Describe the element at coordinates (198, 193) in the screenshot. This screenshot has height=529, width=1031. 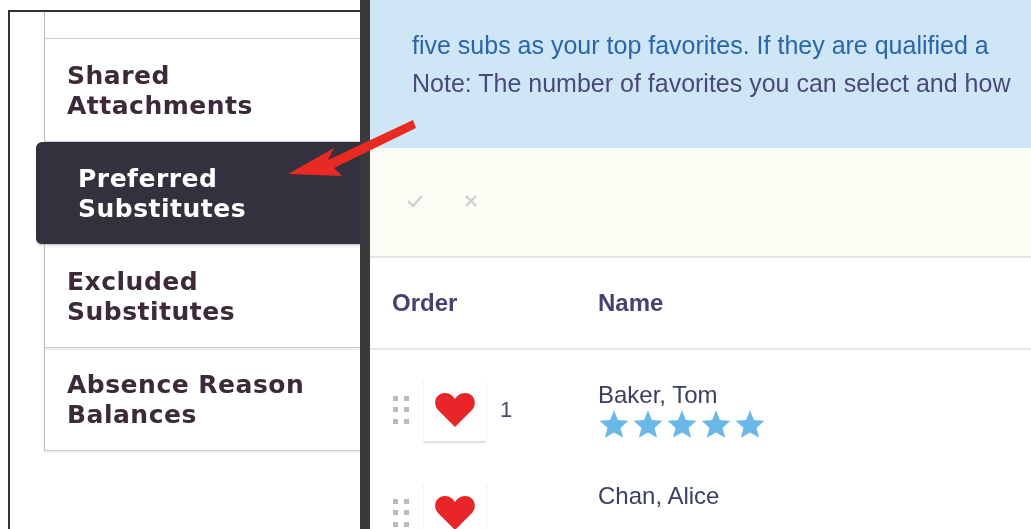
I see `sidebar-item: Preferred Substitutes` at that location.